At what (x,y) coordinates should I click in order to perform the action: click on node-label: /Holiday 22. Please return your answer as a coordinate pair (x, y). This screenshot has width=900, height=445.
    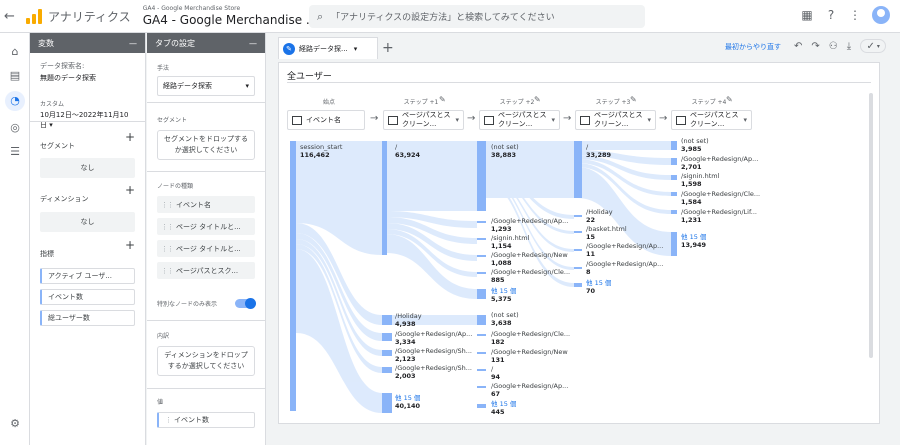
    Looking at the image, I should click on (599, 216).